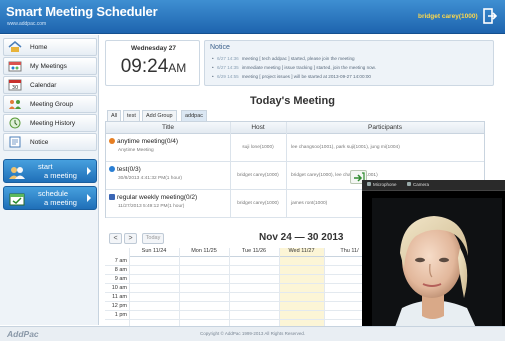 The width and height of the screenshot is (505, 341). I want to click on sidebar-item-meeting-group: Meeting Group, so click(50, 104).